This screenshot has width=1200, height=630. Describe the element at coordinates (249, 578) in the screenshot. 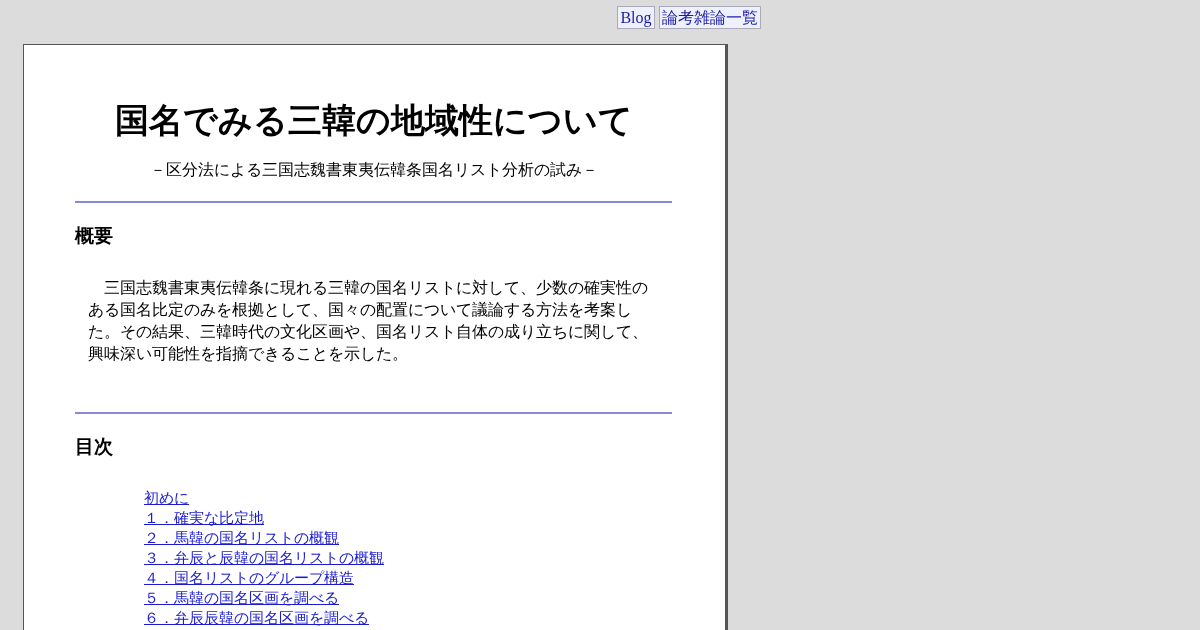

I see `toc-link: ４．国名リストのグループ構造` at that location.